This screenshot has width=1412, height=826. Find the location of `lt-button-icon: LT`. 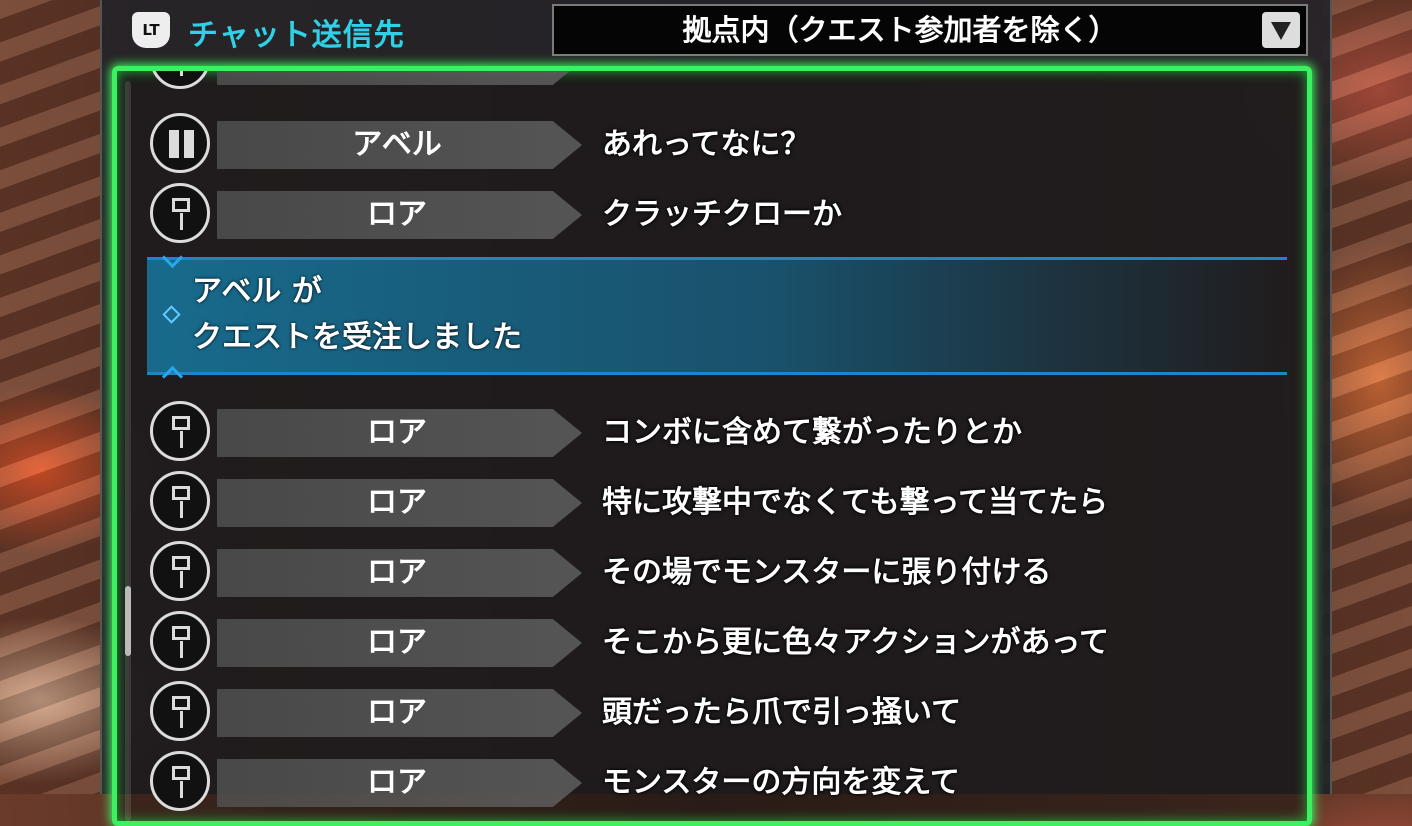

lt-button-icon: LT is located at coordinates (151, 30).